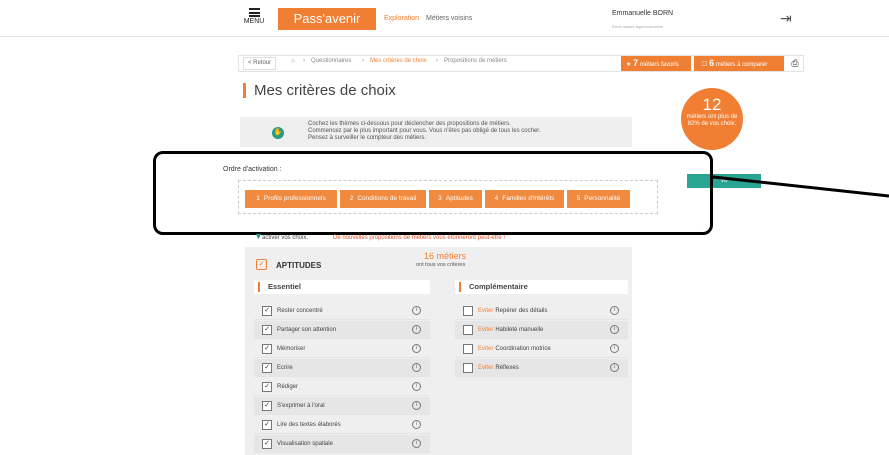 Image resolution: width=889 pixels, height=455 pixels. Describe the element at coordinates (342, 406) in the screenshot. I see `essentiel-row: ✓ S'exprimer à l'oral i` at that location.